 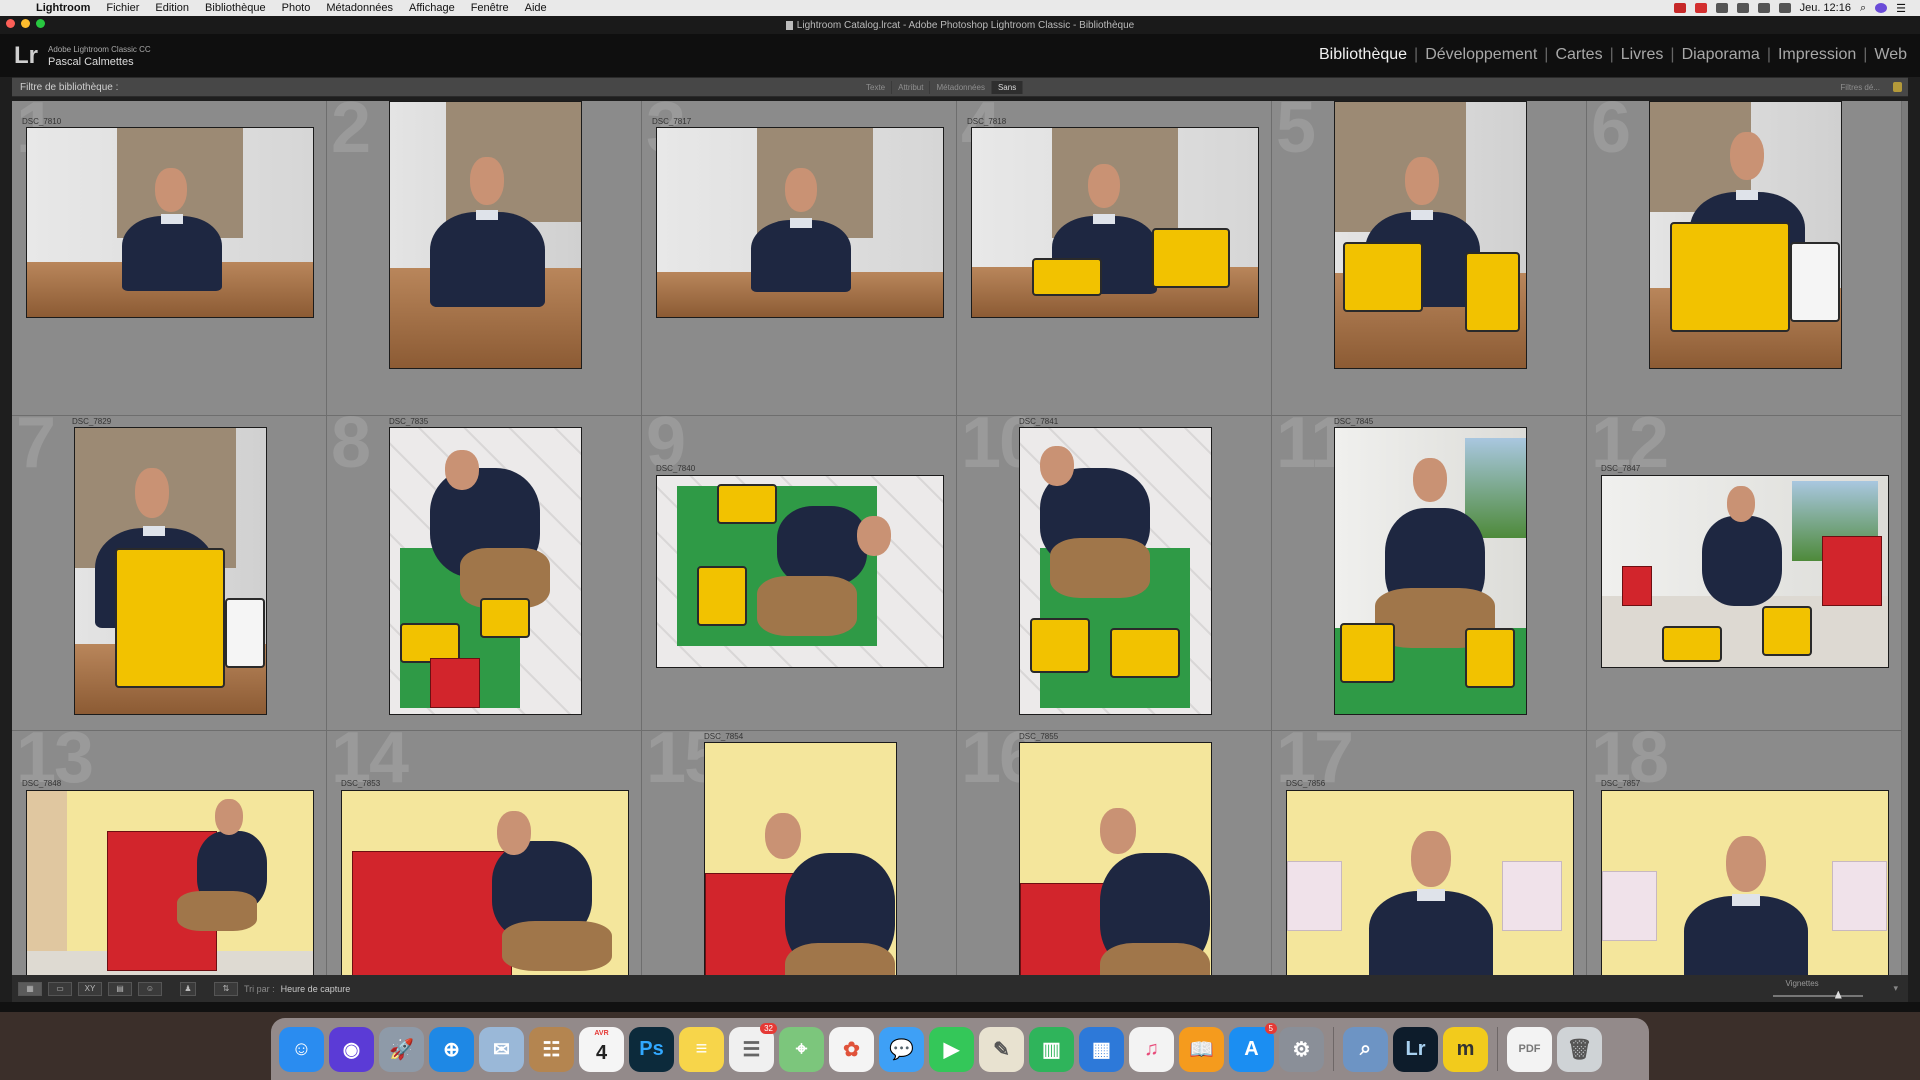 I want to click on grid-cell: 6, so click(x=1744, y=258).